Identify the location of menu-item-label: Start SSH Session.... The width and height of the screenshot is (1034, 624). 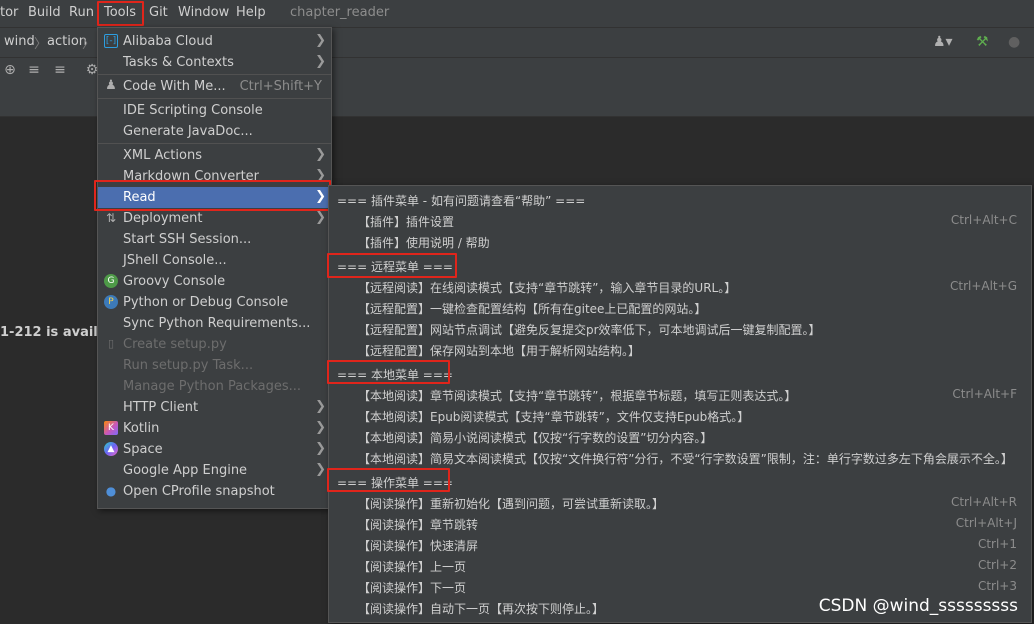
(187, 239).